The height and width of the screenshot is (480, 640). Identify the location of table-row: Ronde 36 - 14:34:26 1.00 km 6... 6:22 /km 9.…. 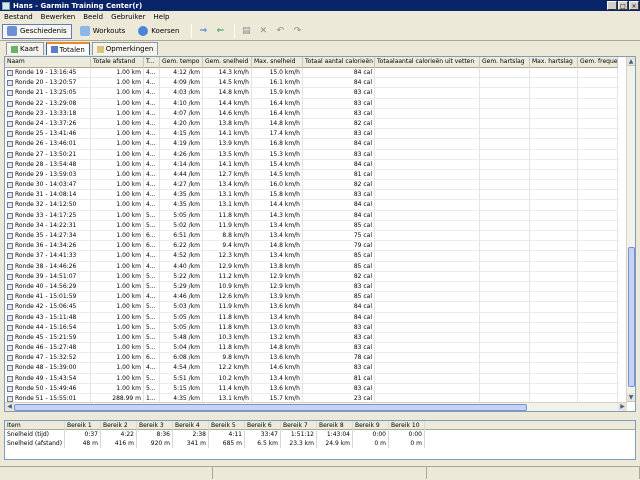
(311, 246).